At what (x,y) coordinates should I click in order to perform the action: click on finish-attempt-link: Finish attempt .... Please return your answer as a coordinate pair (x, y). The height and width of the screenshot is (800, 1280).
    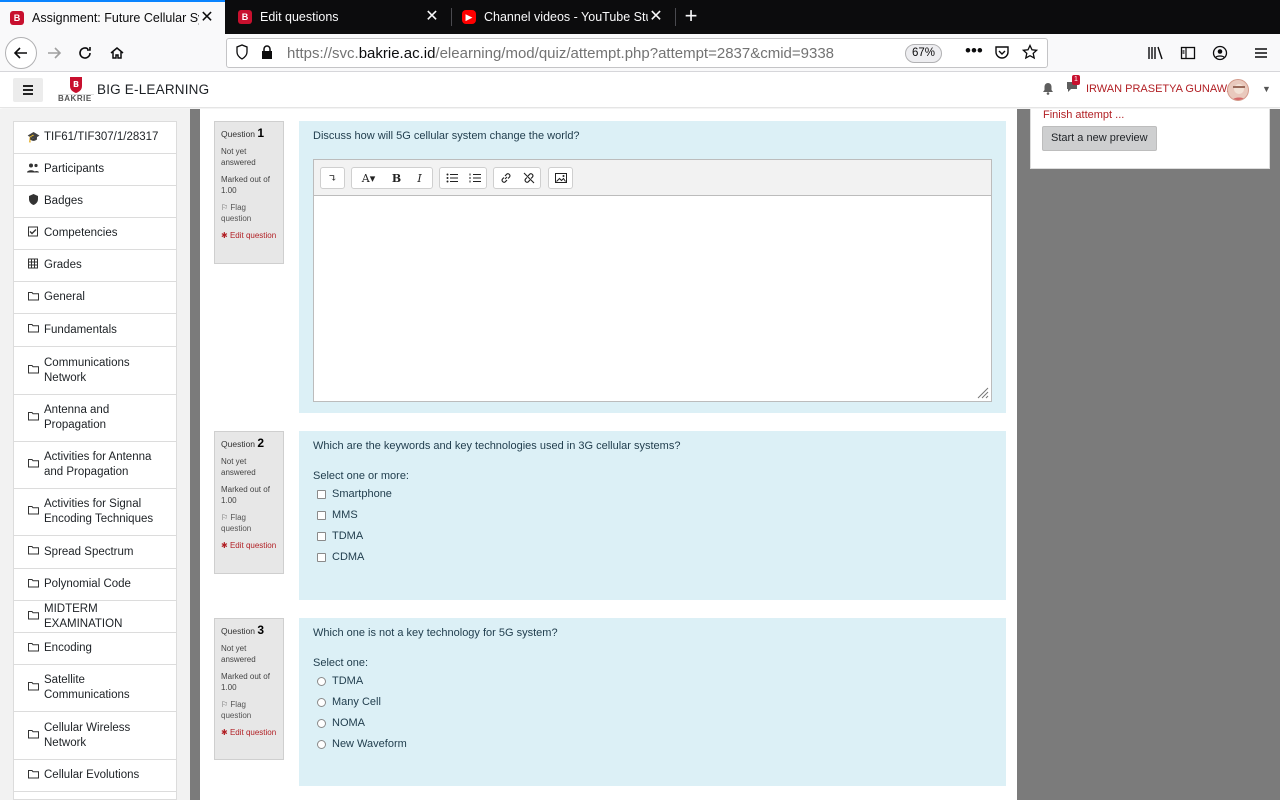
    Looking at the image, I should click on (1083, 115).